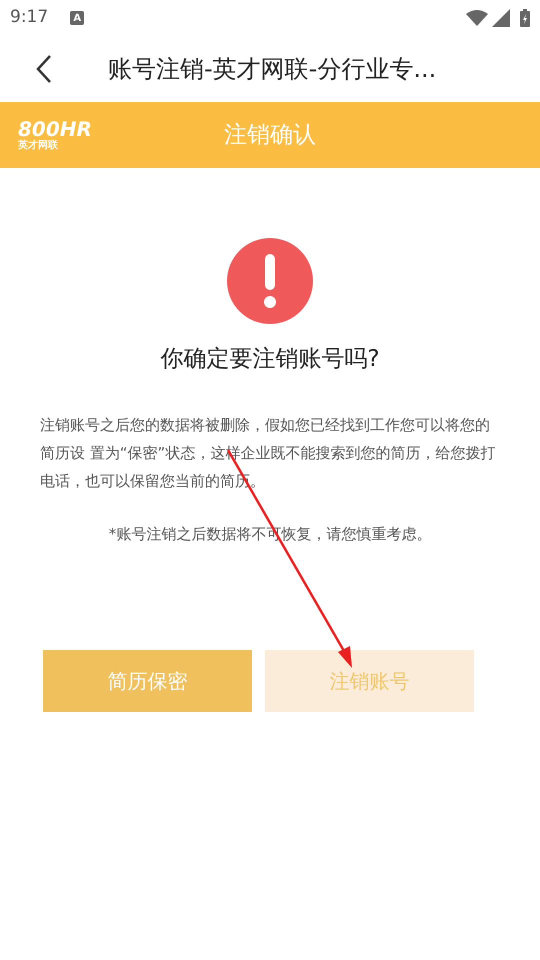 The width and height of the screenshot is (540, 960). Describe the element at coordinates (369, 681) in the screenshot. I see `action-button: 注销账号` at that location.